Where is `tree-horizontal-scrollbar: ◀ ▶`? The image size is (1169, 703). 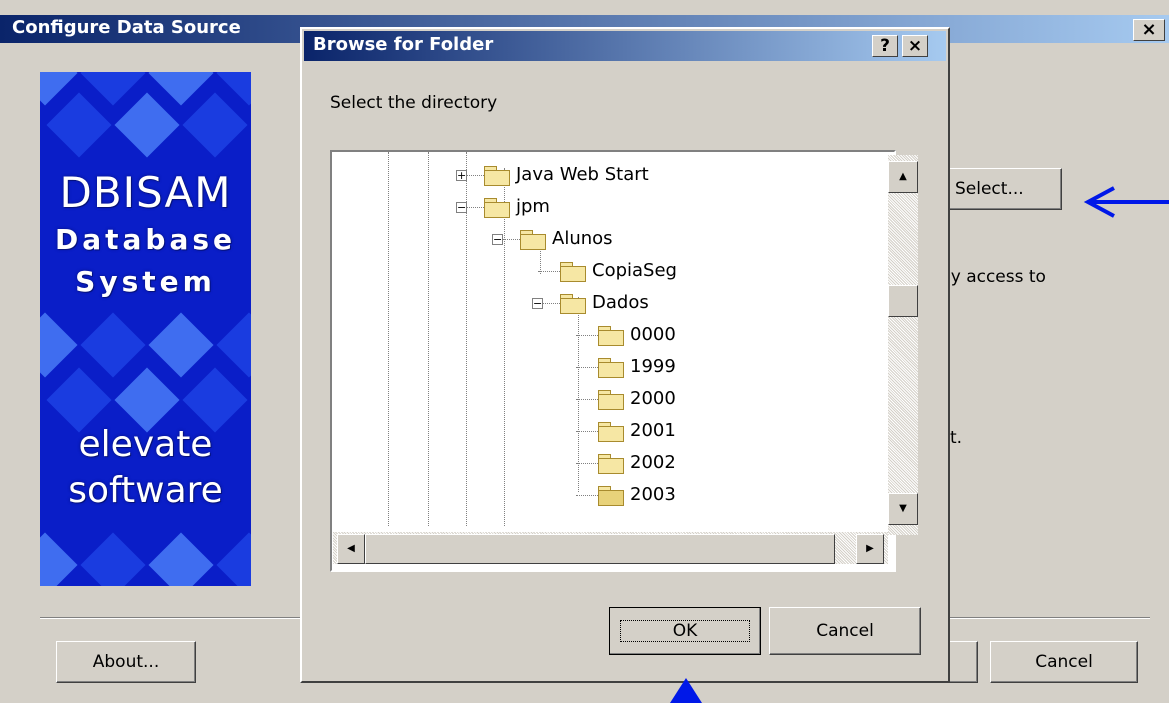 tree-horizontal-scrollbar: ◀ ▶ is located at coordinates (610, 548).